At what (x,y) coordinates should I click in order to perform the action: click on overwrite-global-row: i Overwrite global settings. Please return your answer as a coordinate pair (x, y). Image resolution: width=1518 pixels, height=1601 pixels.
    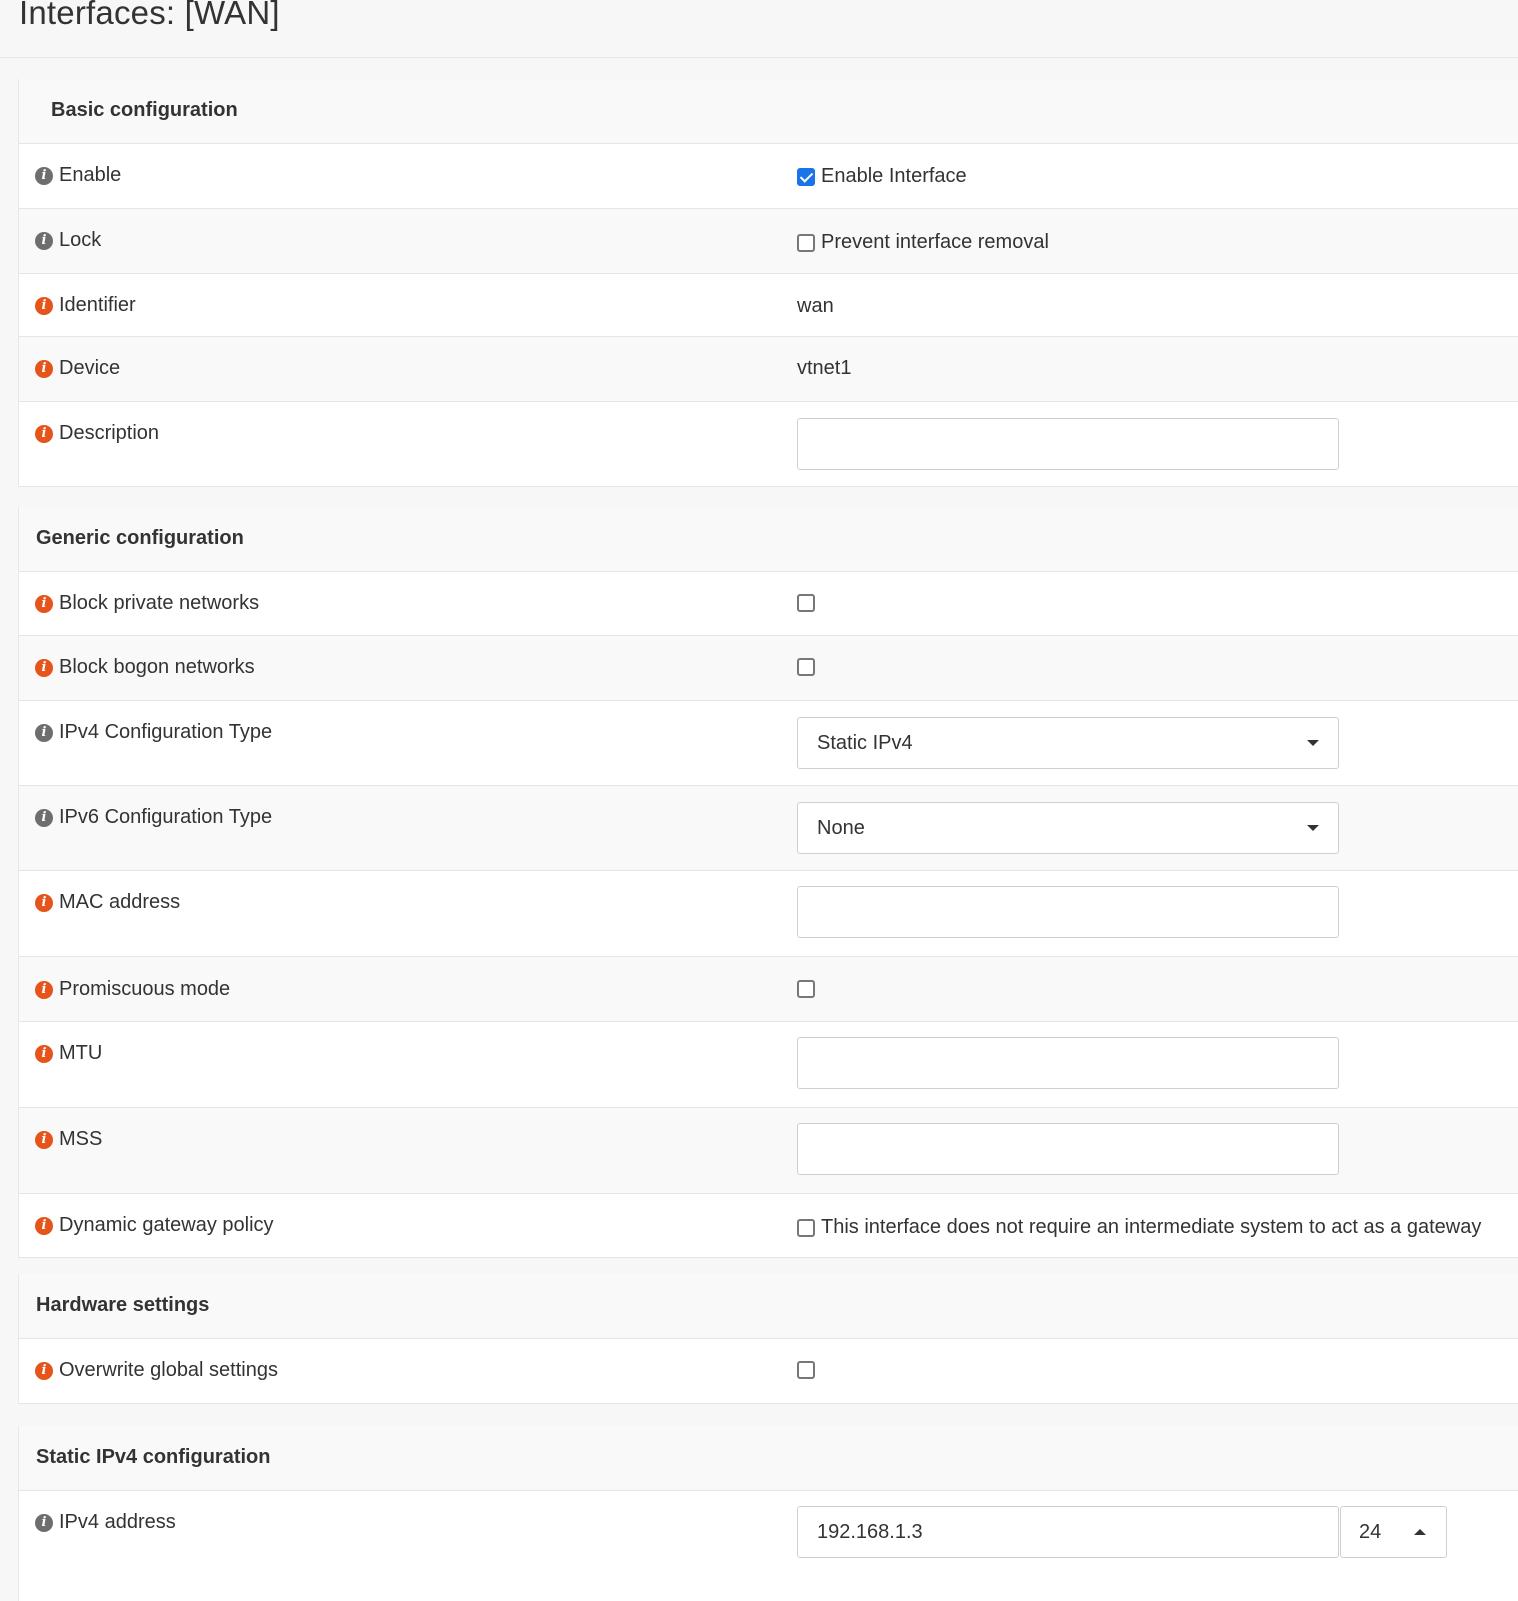
    Looking at the image, I should click on (768, 1371).